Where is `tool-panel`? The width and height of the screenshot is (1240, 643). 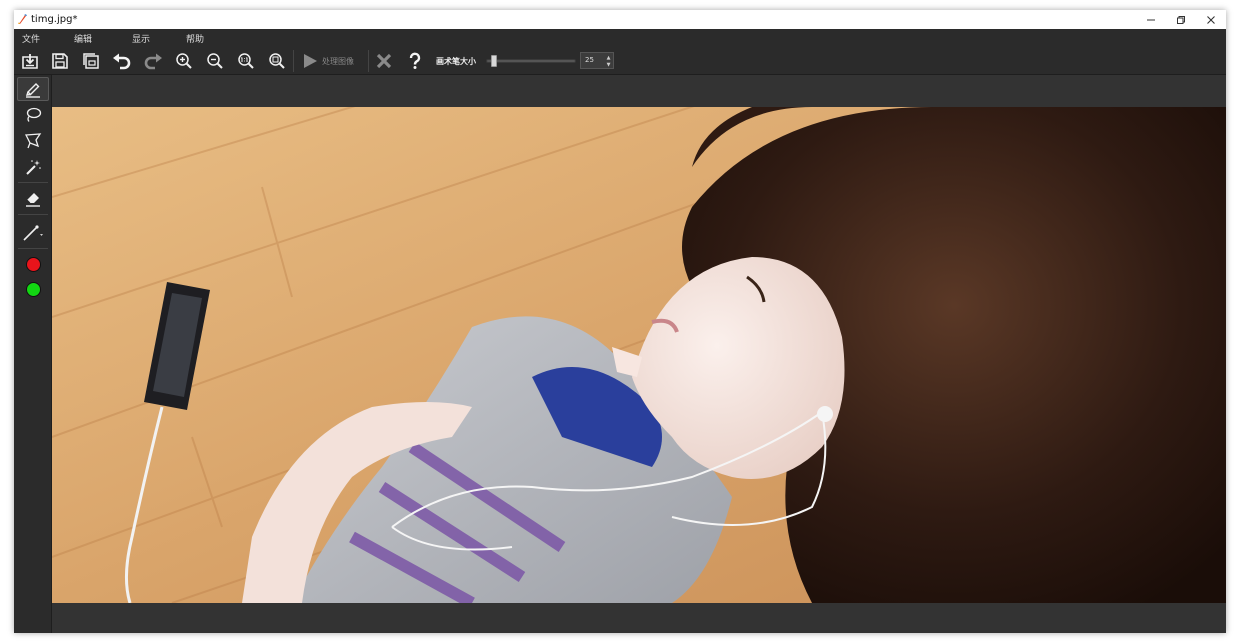 tool-panel is located at coordinates (33, 354).